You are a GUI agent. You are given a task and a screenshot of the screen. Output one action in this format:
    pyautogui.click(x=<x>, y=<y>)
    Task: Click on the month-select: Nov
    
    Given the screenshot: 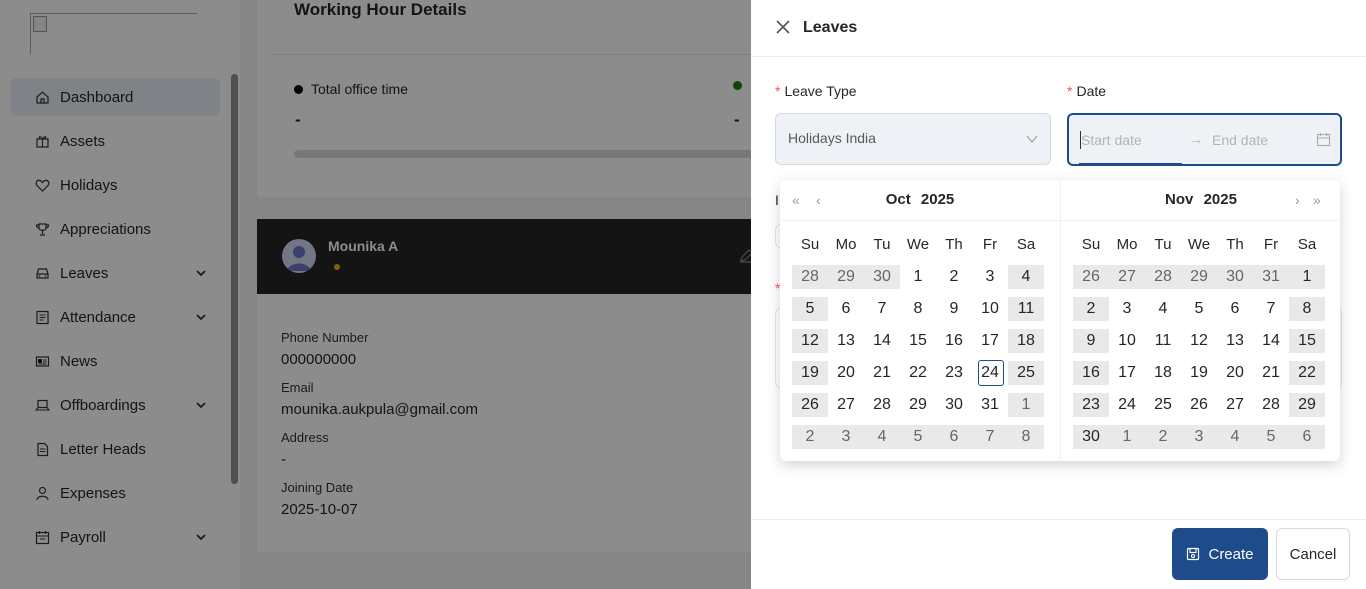 What is the action you would take?
    pyautogui.click(x=1179, y=199)
    